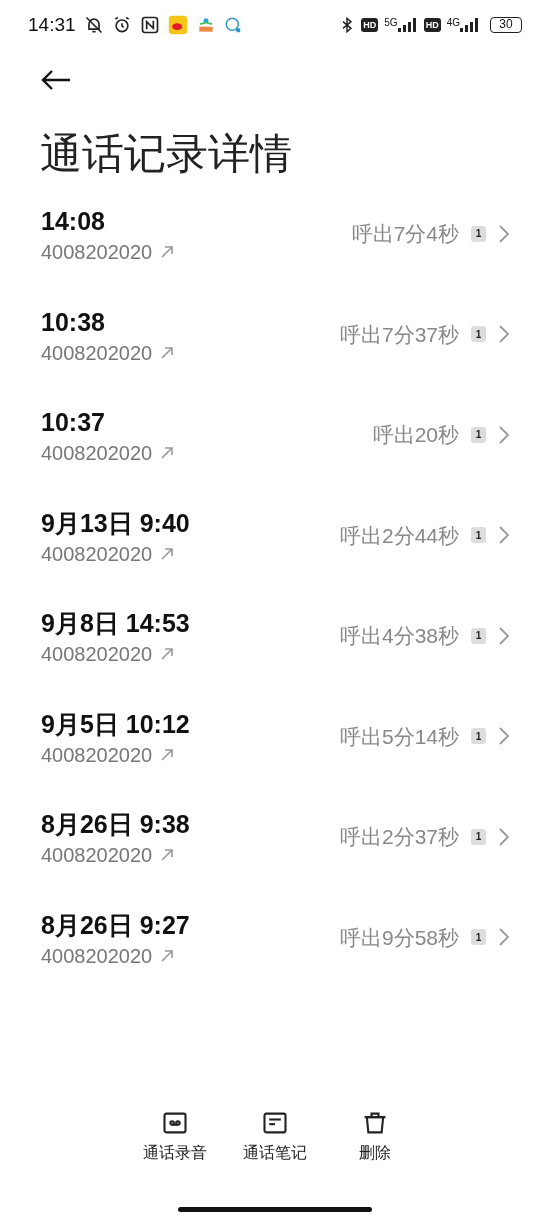  Describe the element at coordinates (166, 154) in the screenshot. I see `page-title: 通话记录详情` at that location.